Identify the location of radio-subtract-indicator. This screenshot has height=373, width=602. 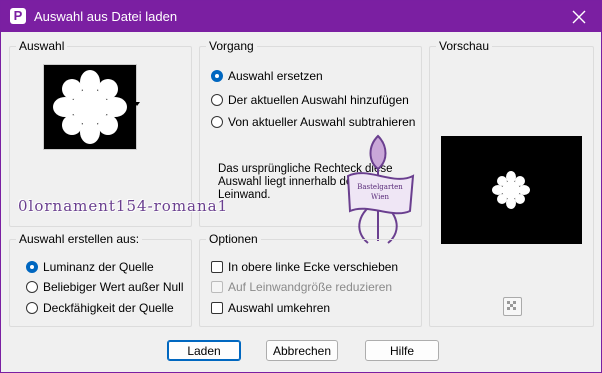
(217, 122).